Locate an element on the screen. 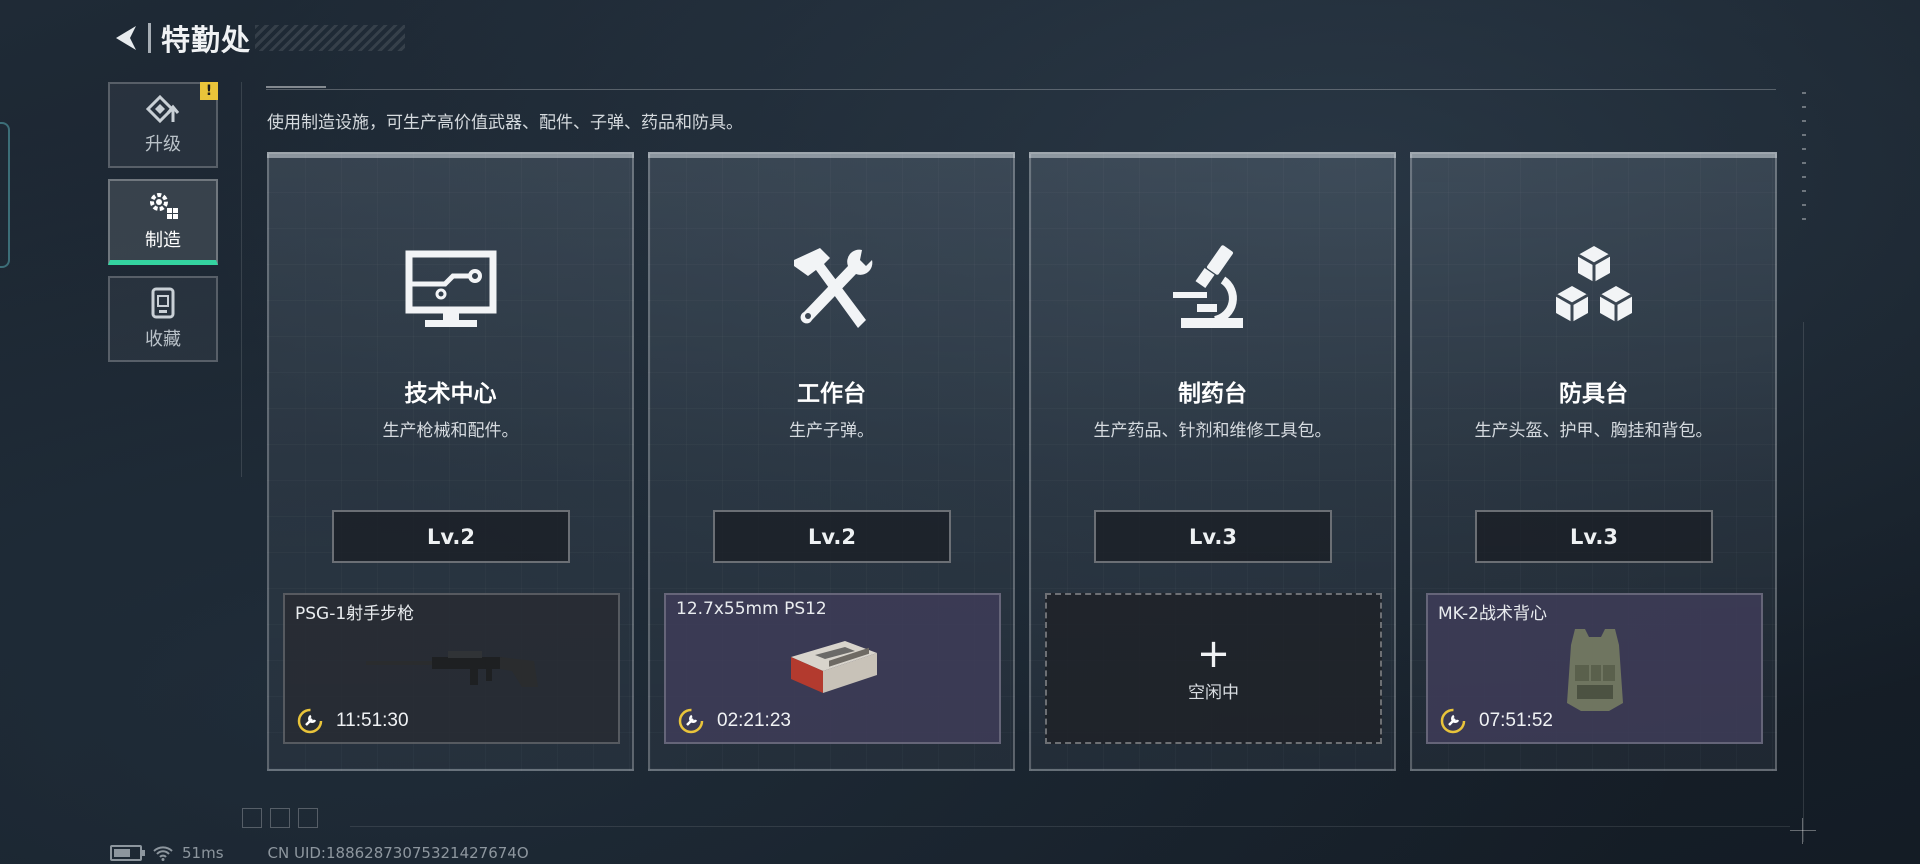  timer-text: 07:51:52 is located at coordinates (1516, 720).